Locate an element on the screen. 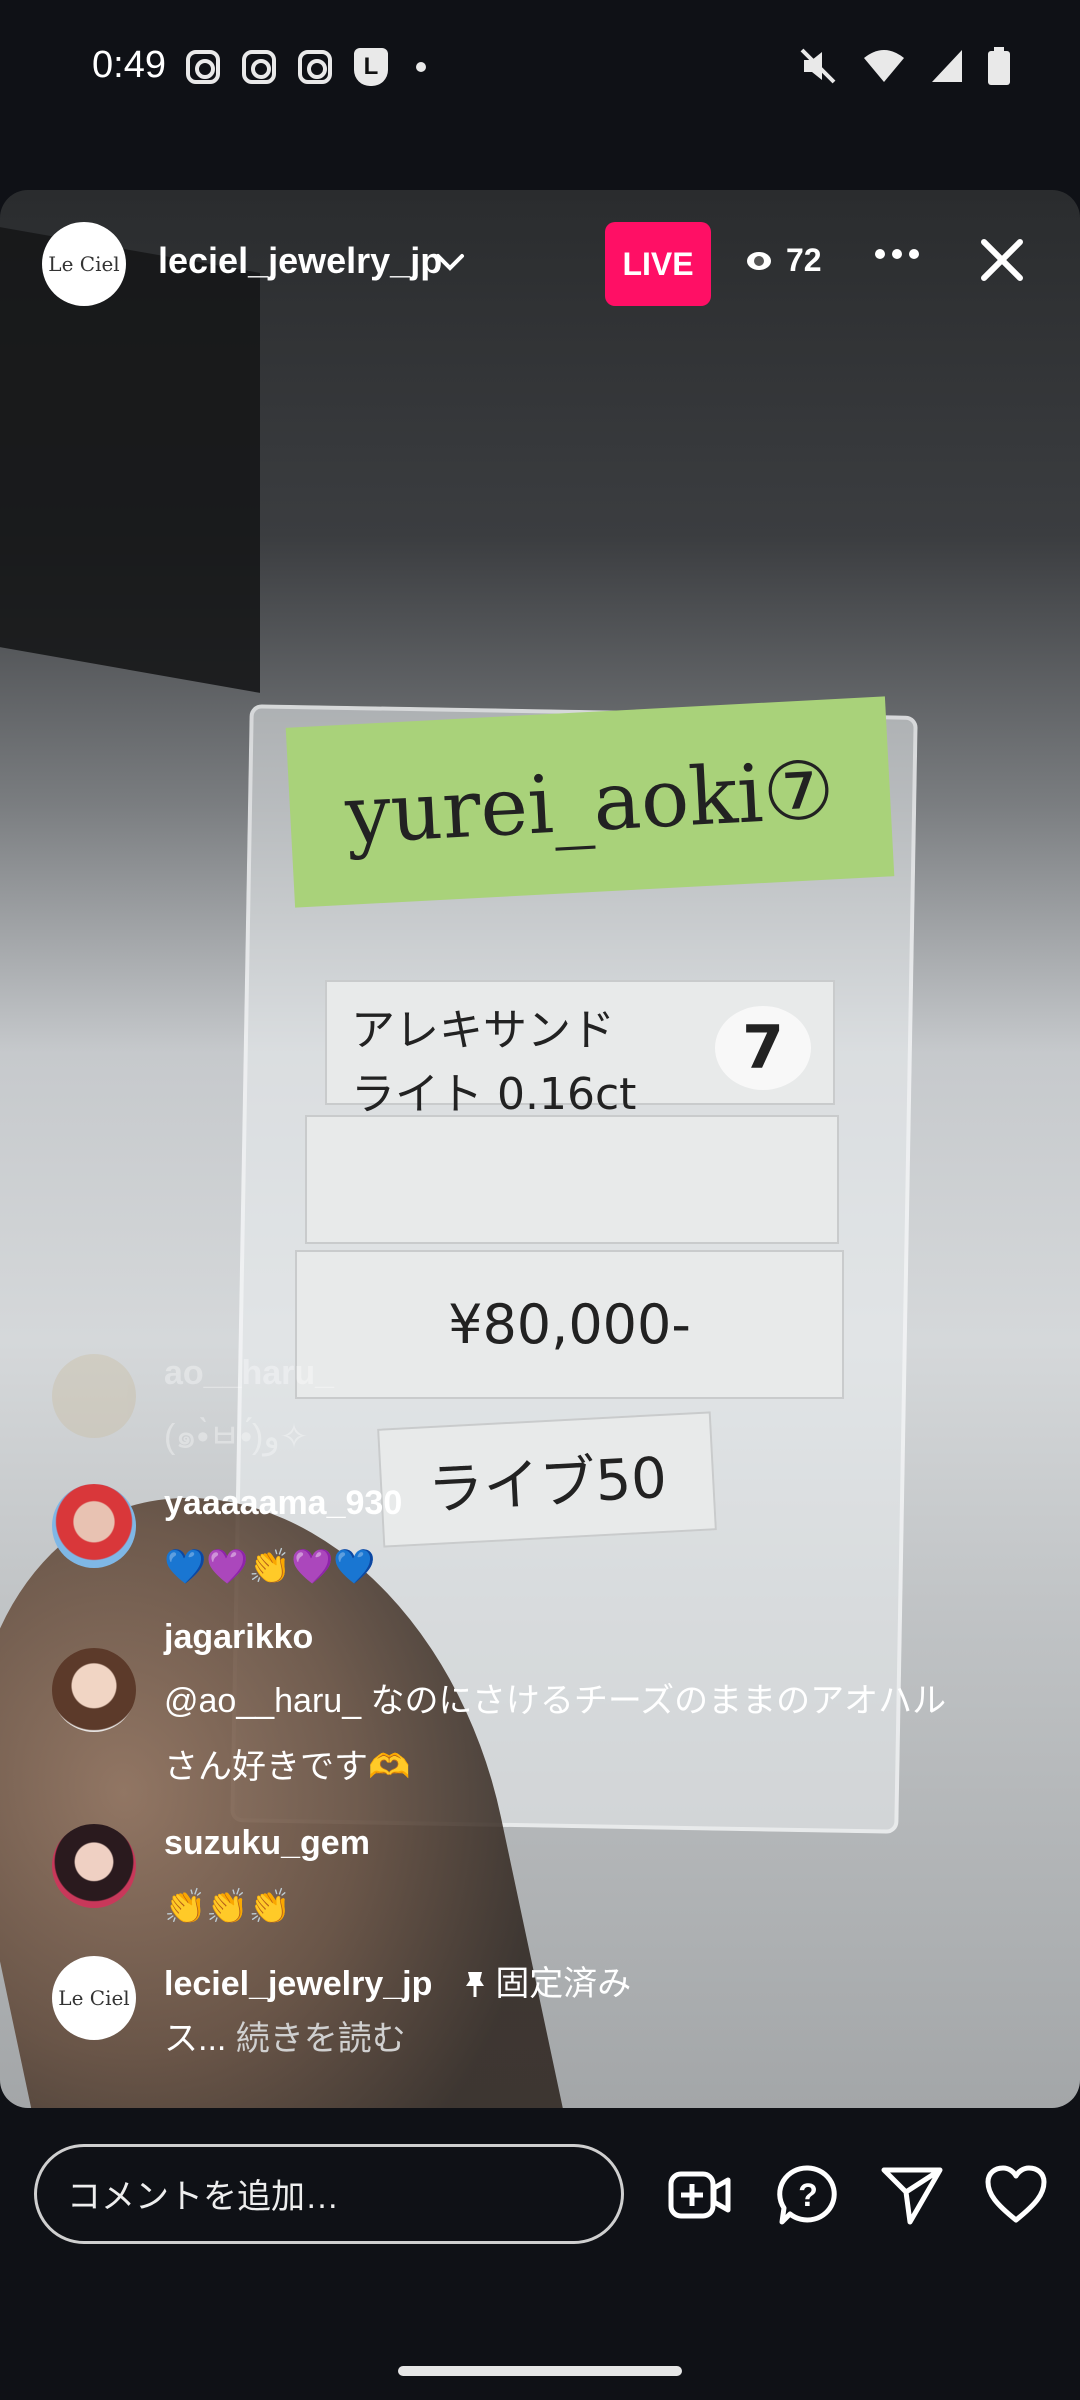 This screenshot has width=1080, height=2400. viewer-count-value: 72 is located at coordinates (804, 260).